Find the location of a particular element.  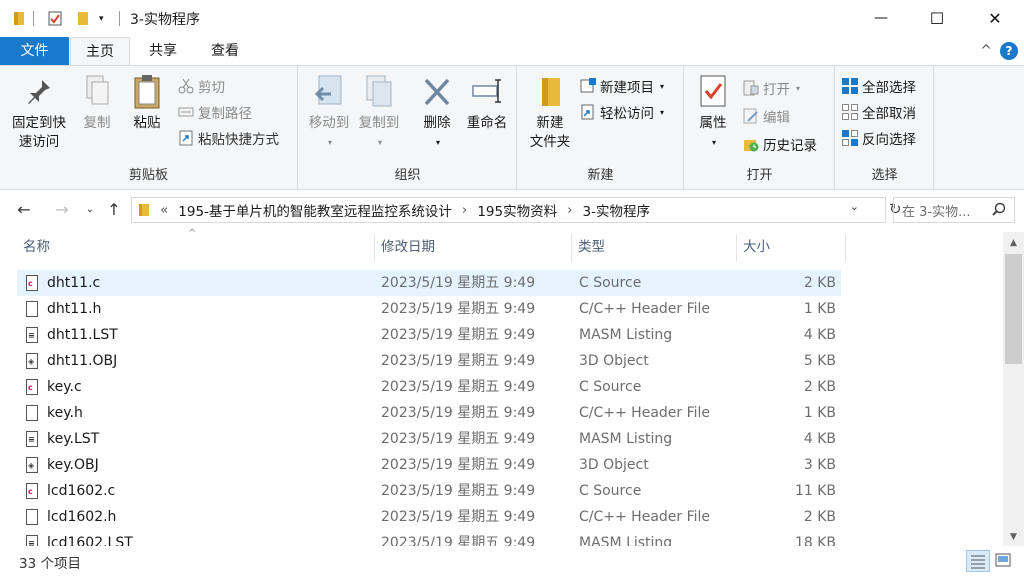

details-view-icon is located at coordinates (978, 561).